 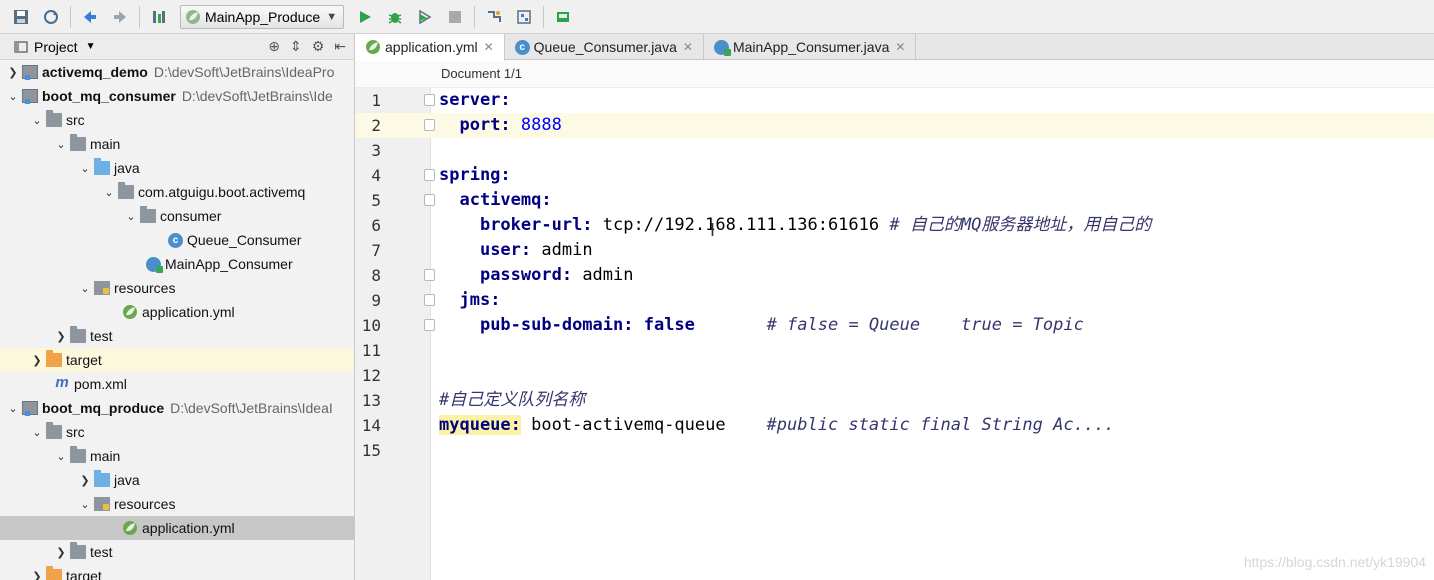 I want to click on tree-node: ⌄ consumer, so click(x=177, y=216).